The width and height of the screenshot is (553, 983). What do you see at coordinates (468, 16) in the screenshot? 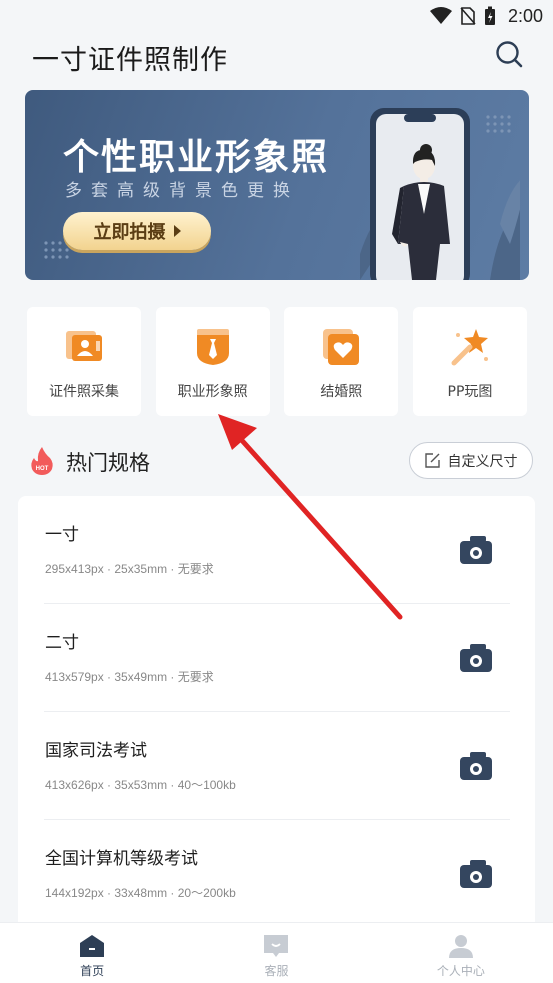
I see `no-sim-icon` at bounding box center [468, 16].